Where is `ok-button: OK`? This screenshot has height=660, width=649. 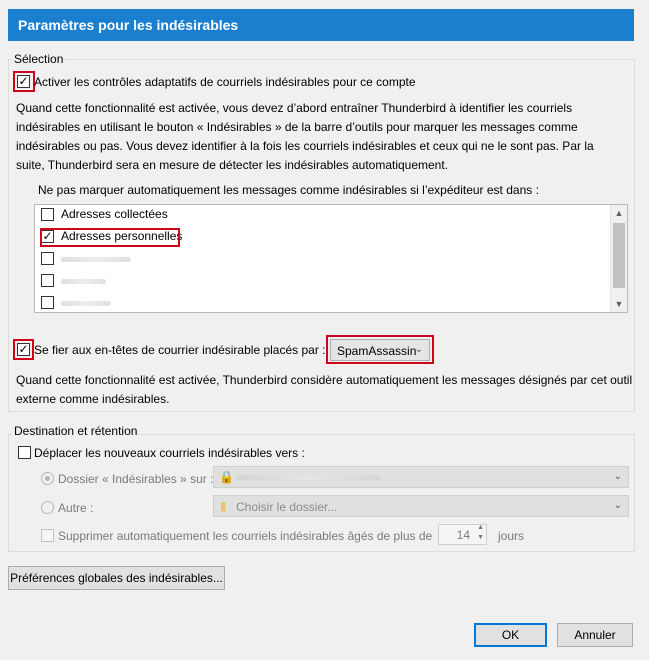
ok-button: OK is located at coordinates (510, 635).